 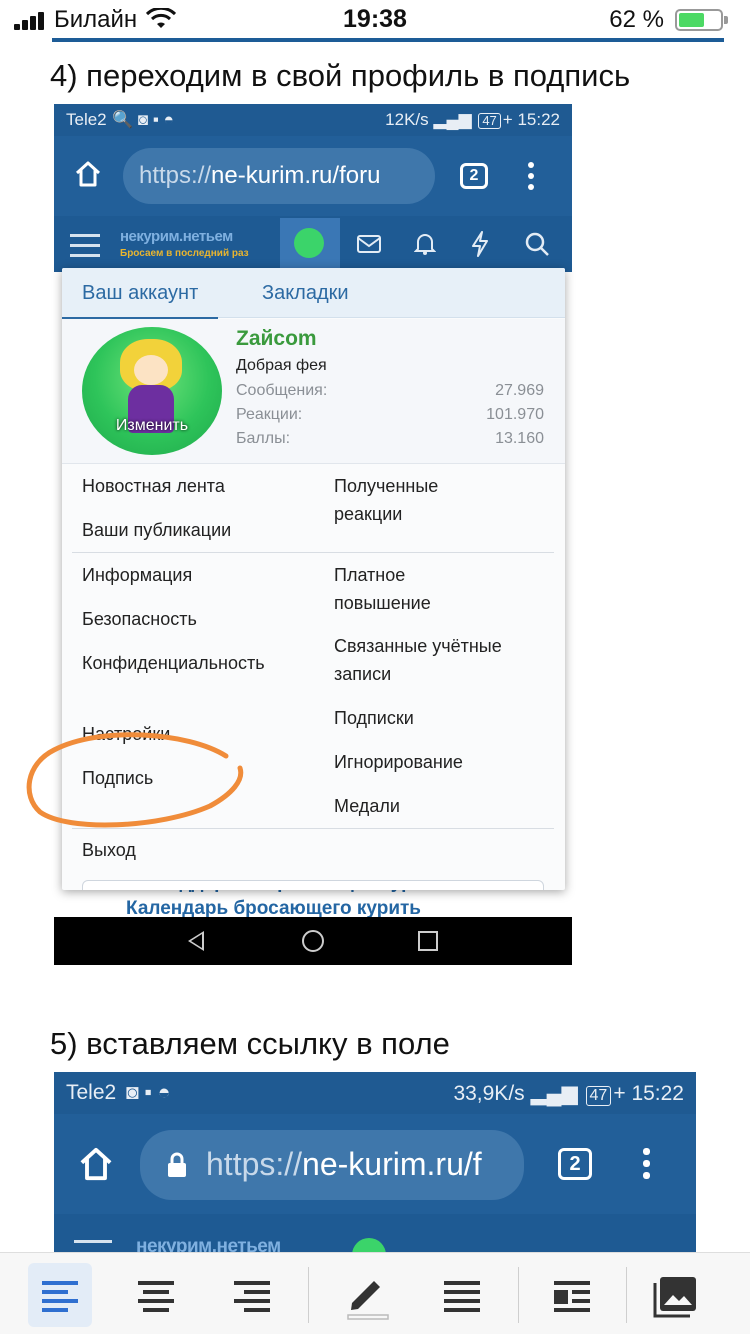 I want to click on pencil-icon, so click(x=368, y=1295).